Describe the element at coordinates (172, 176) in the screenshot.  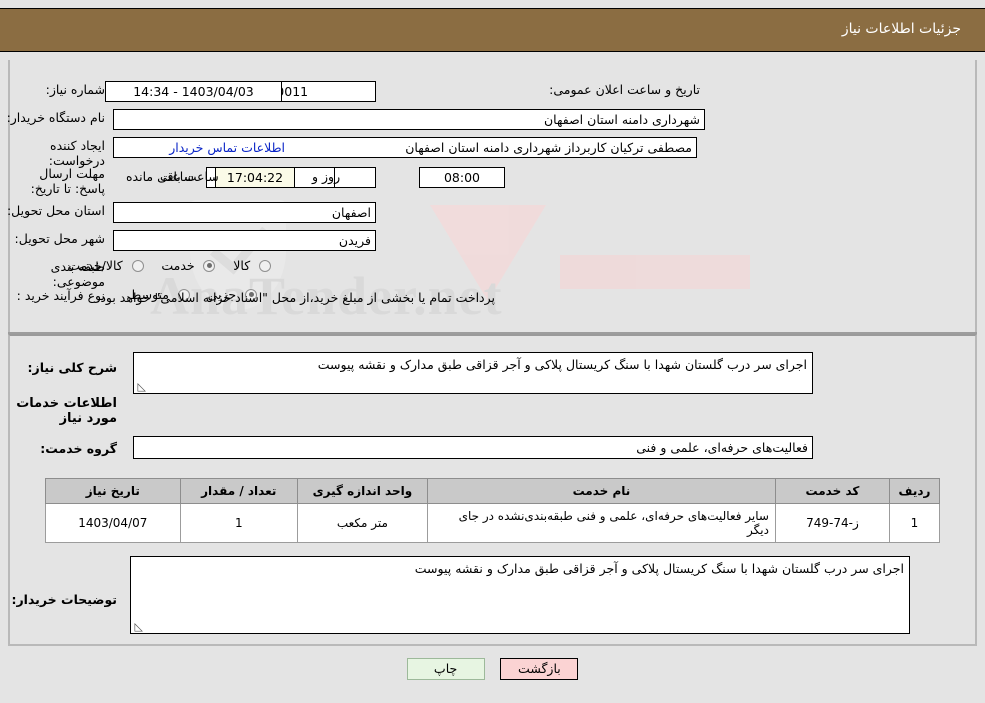
I see `remaining-time-text: ساعت باقی مانده` at that location.